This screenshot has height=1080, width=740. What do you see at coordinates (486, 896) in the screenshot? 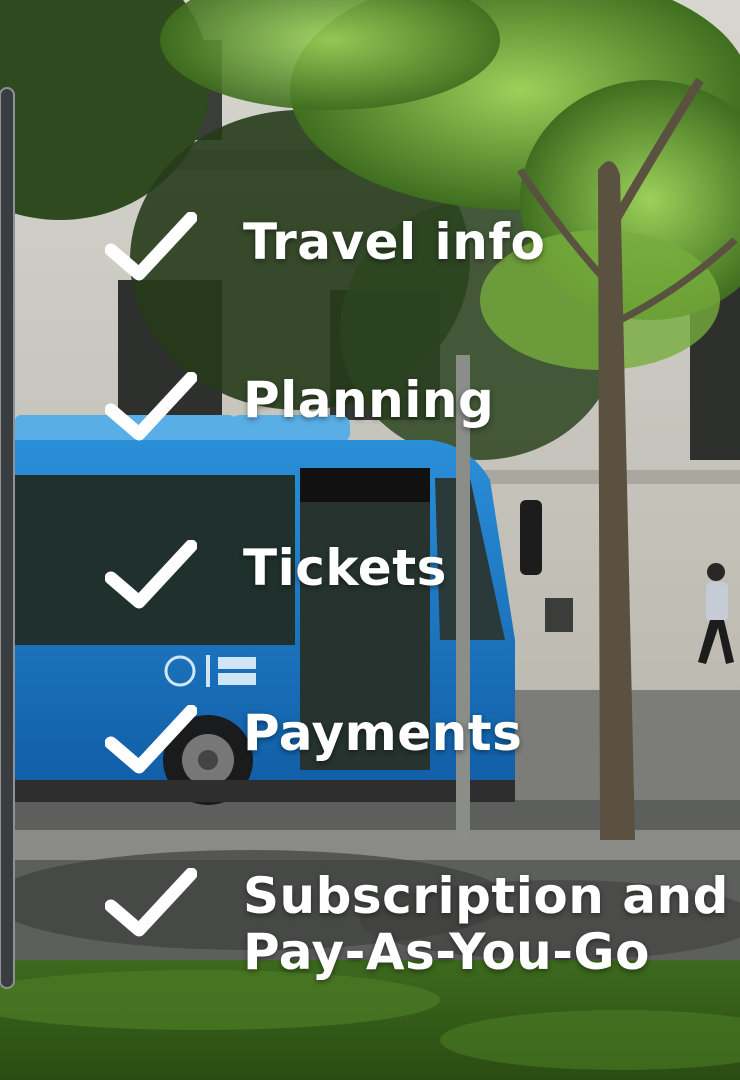
I see `feature-label-line-1: Subscription and` at bounding box center [486, 896].